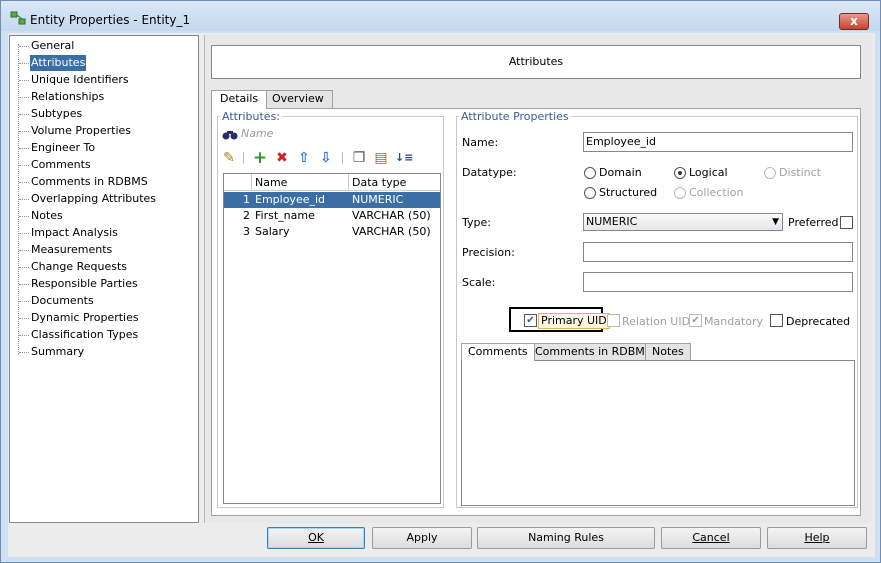 The image size is (881, 563). I want to click on radio-structured-label: Structured, so click(628, 192).